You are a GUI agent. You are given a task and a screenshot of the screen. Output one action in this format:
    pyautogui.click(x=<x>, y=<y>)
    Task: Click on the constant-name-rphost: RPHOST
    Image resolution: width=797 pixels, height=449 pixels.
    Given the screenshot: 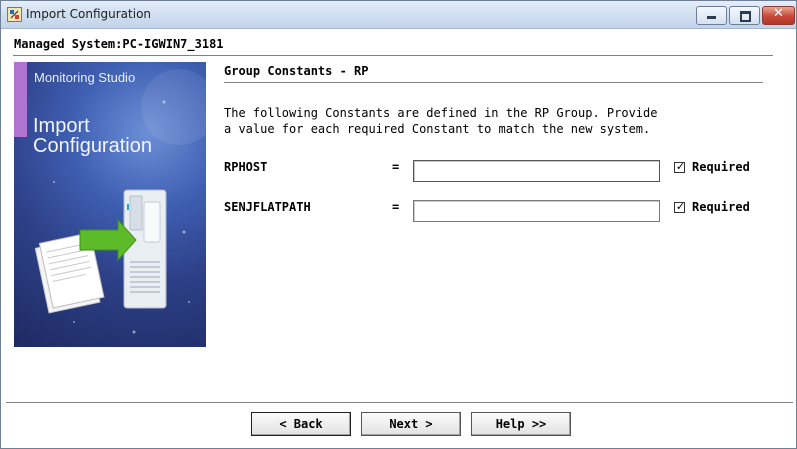 What is the action you would take?
    pyautogui.click(x=246, y=167)
    